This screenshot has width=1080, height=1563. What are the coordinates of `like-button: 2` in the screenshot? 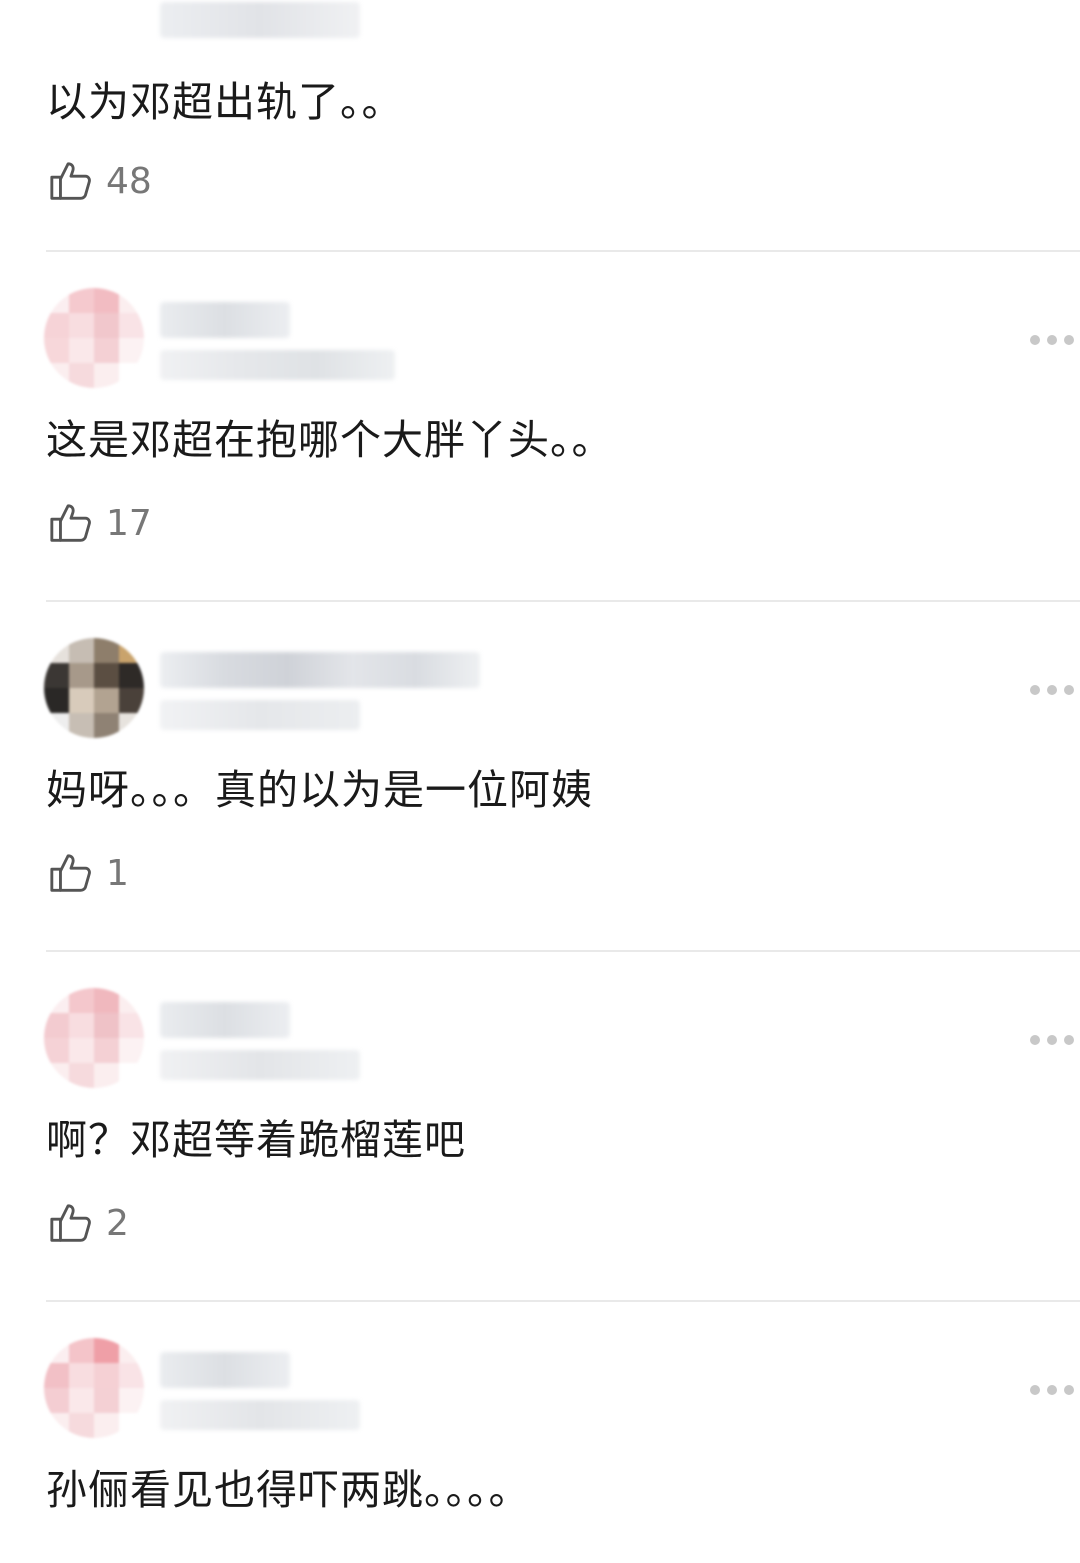 It's located at (88, 1223).